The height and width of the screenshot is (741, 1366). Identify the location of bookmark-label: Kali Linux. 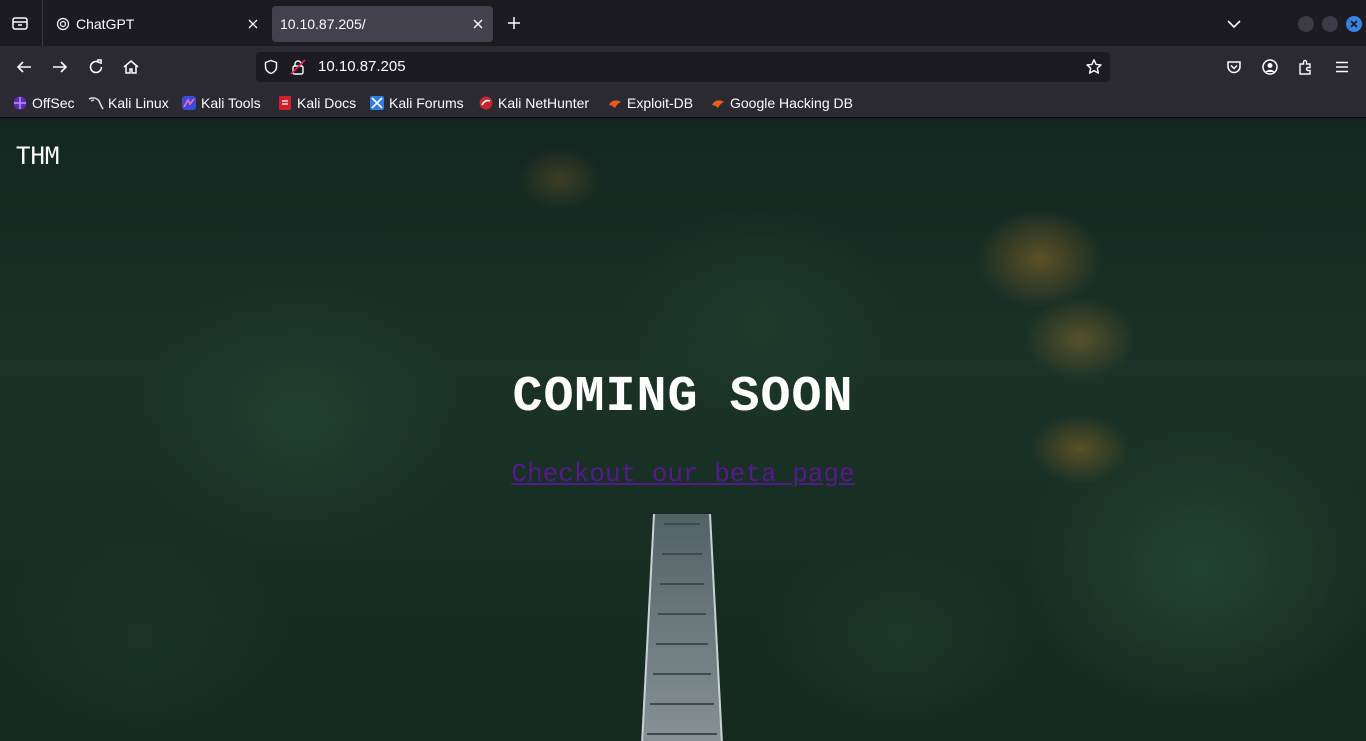
(138, 103).